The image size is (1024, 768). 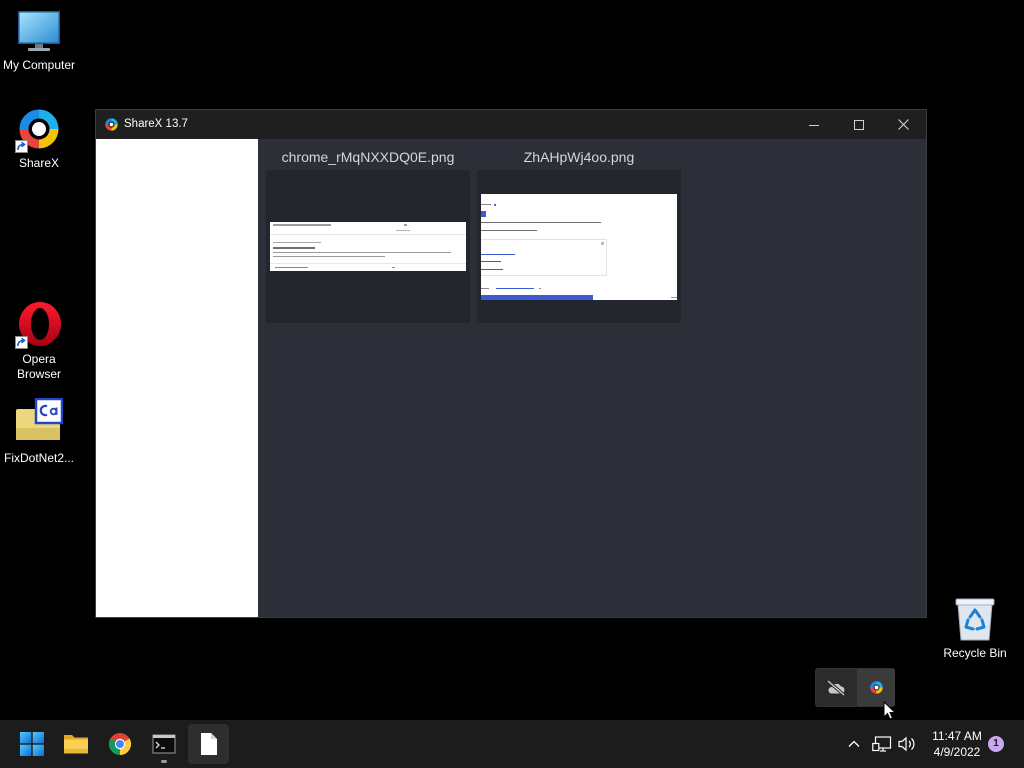 I want to click on close-button, so click(x=903, y=124).